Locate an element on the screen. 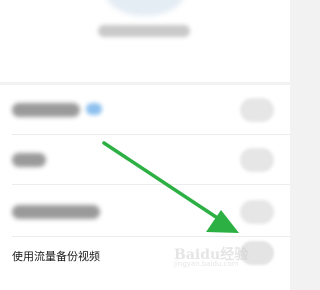 This screenshot has height=290, width=320. row-divider is located at coordinates (151, 184).